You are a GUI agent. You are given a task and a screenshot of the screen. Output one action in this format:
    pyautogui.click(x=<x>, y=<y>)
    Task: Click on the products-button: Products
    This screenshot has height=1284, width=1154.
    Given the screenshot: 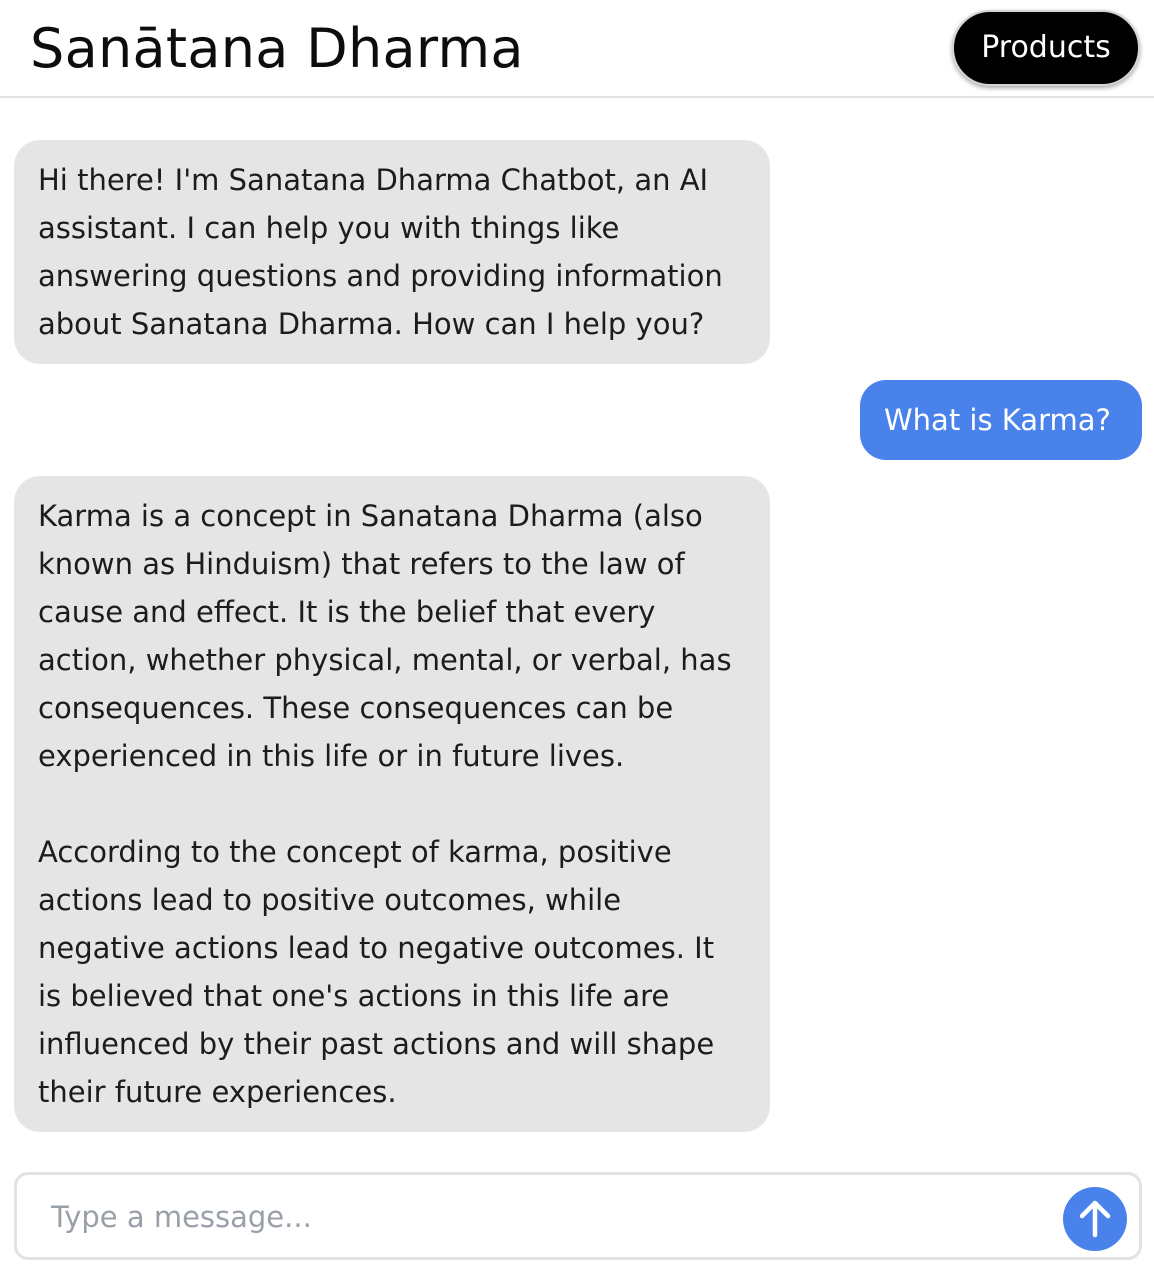 What is the action you would take?
    pyautogui.click(x=1046, y=48)
    